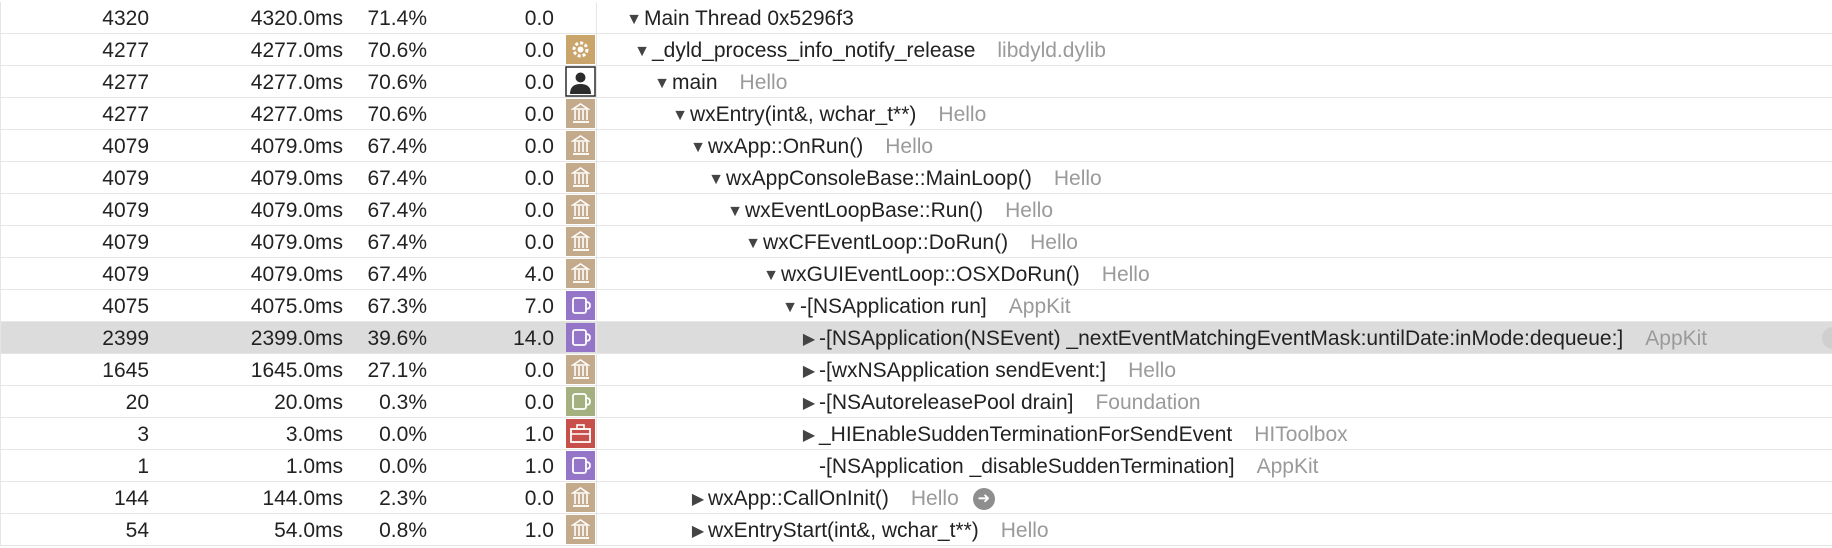 This screenshot has height=548, width=1832. What do you see at coordinates (397, 114) in the screenshot?
I see `percent-time: 70.6%` at bounding box center [397, 114].